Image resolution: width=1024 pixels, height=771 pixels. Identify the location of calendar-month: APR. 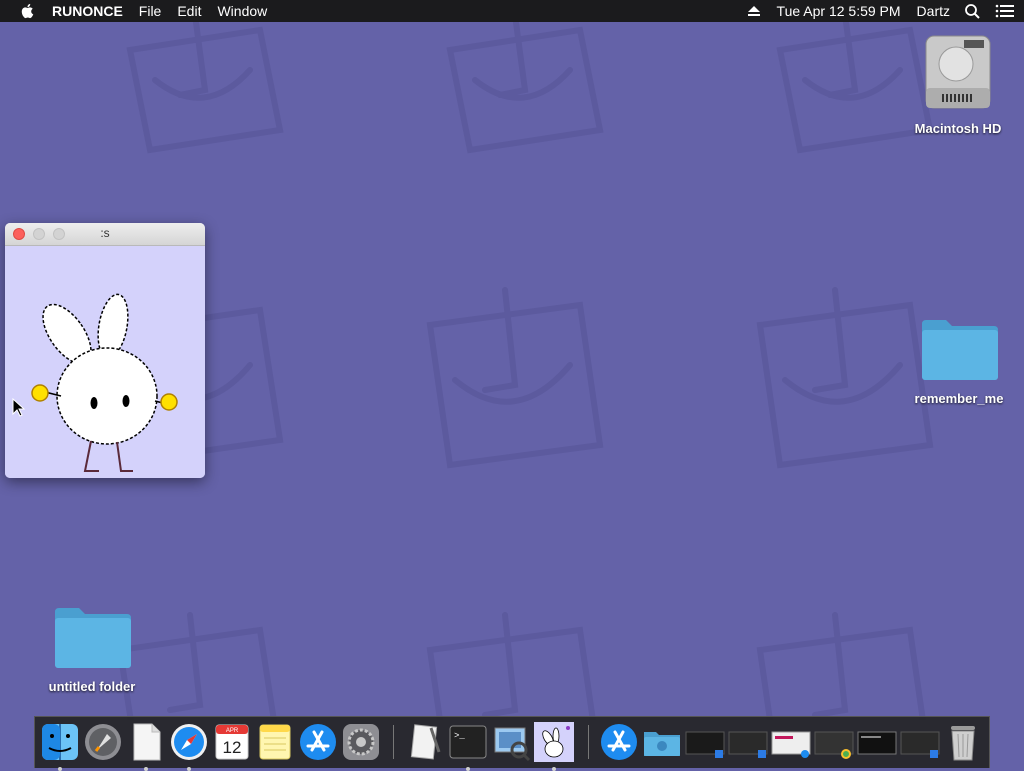
(232, 731).